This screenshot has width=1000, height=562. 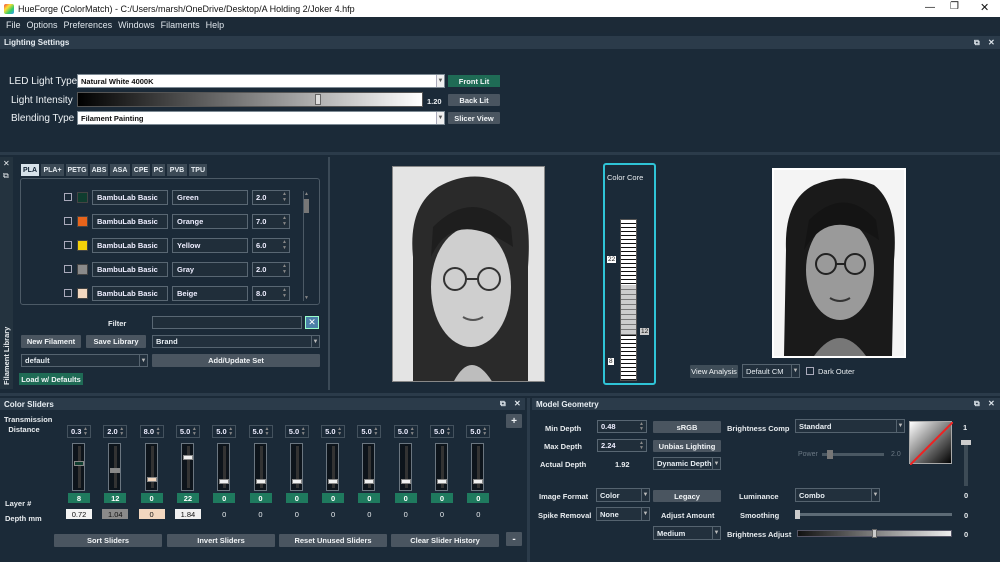 I want to click on brand-select: Brand ▼, so click(x=236, y=341).